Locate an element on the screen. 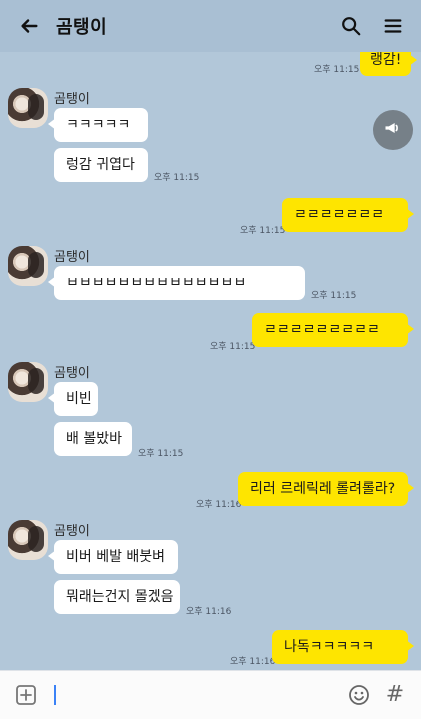 This screenshot has width=421, height=719. message-text: 렁감 귀엽다 is located at coordinates (100, 165).